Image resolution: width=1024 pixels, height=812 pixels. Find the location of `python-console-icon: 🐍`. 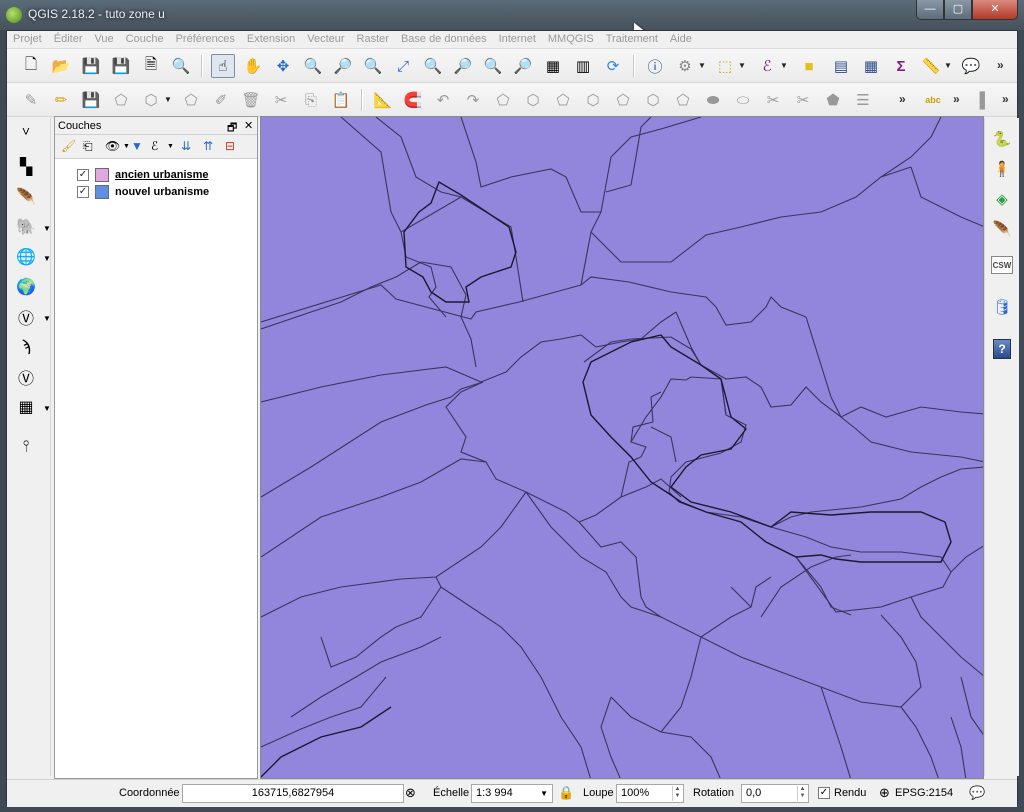

python-console-icon: 🐍 is located at coordinates (1002, 139).